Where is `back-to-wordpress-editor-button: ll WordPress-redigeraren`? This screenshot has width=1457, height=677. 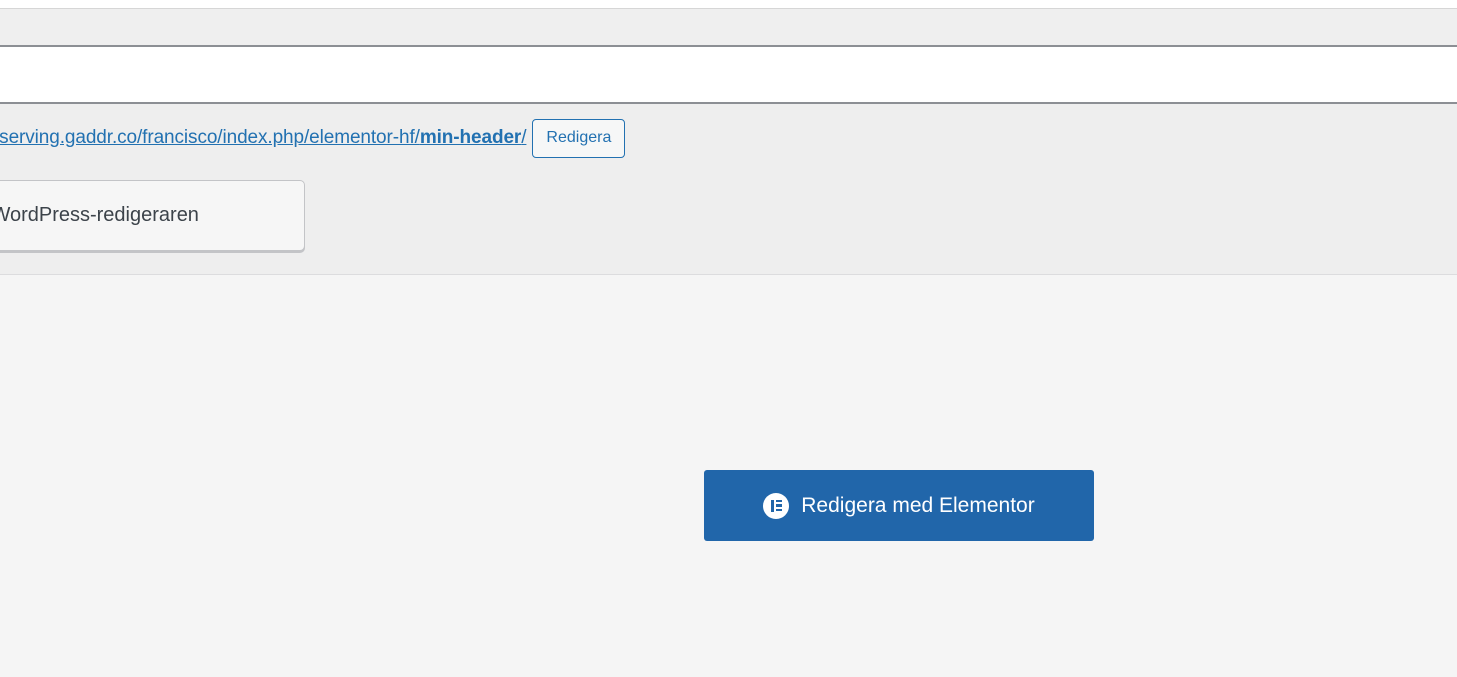
back-to-wordpress-editor-button: ll WordPress-redigeraren is located at coordinates (152, 215).